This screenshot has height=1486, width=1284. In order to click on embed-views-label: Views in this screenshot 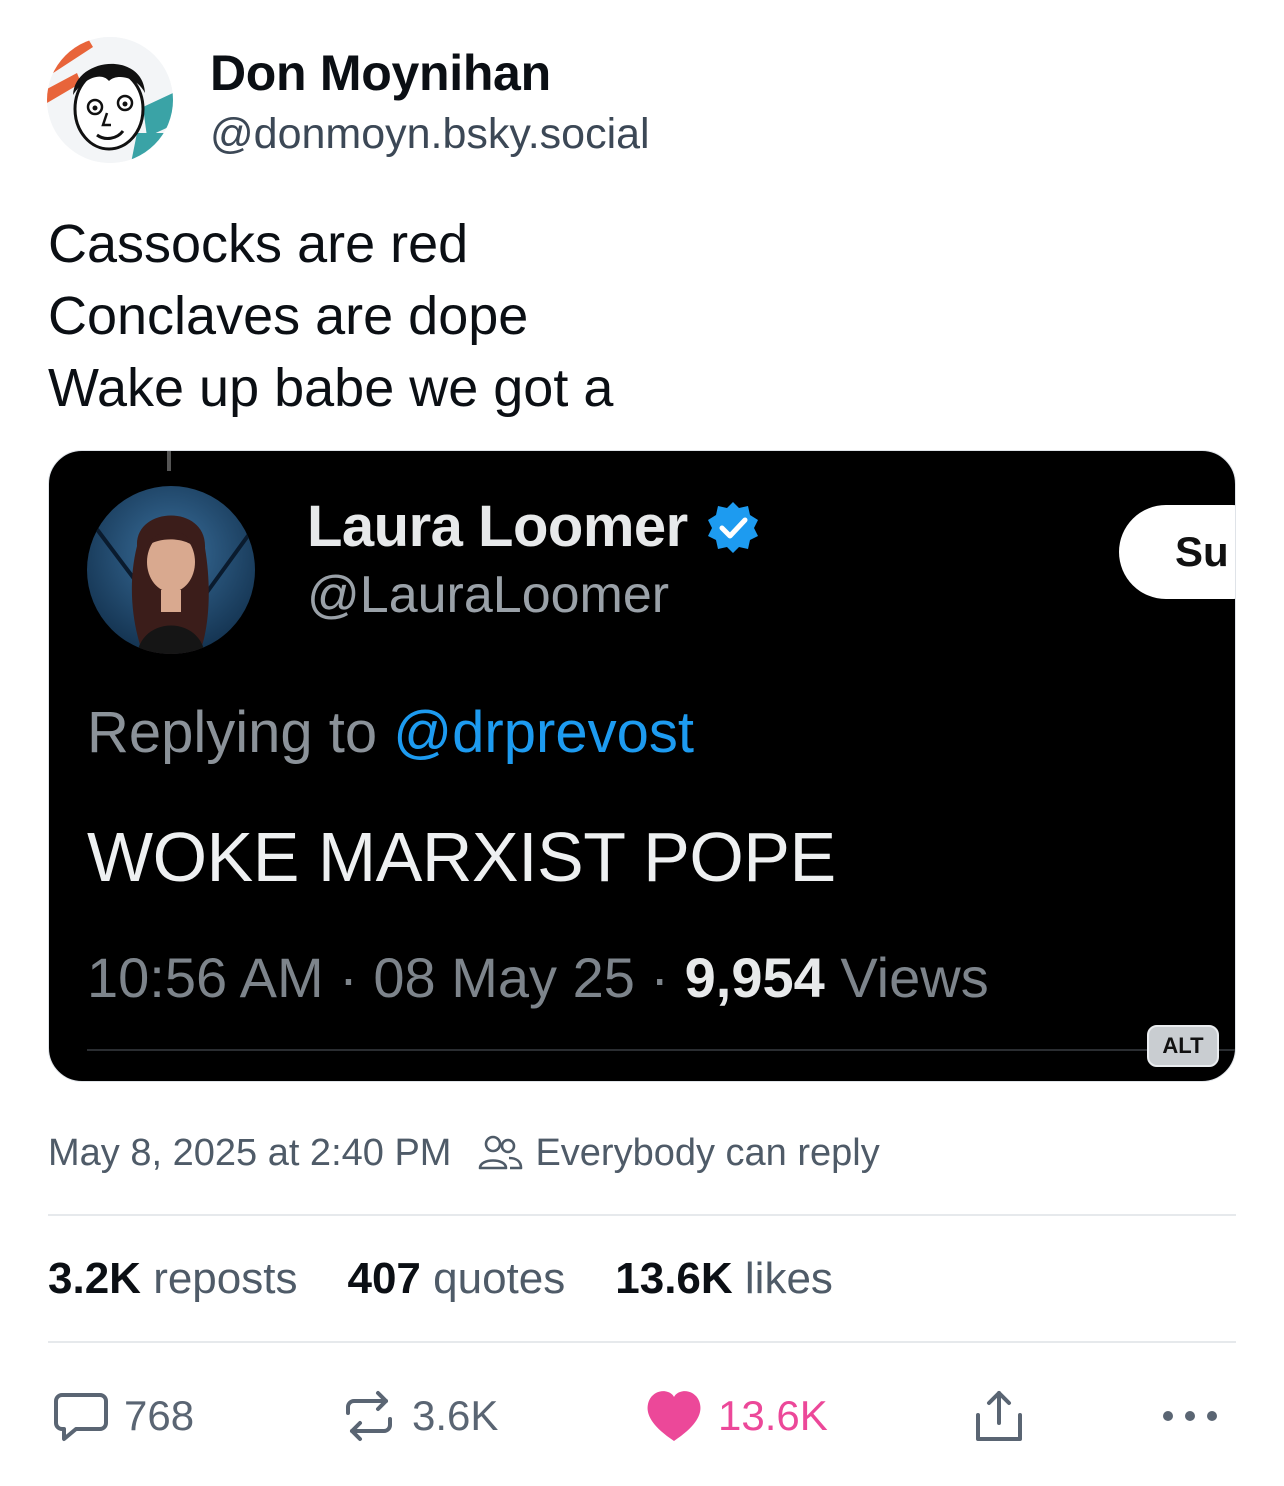, I will do `click(906, 977)`.